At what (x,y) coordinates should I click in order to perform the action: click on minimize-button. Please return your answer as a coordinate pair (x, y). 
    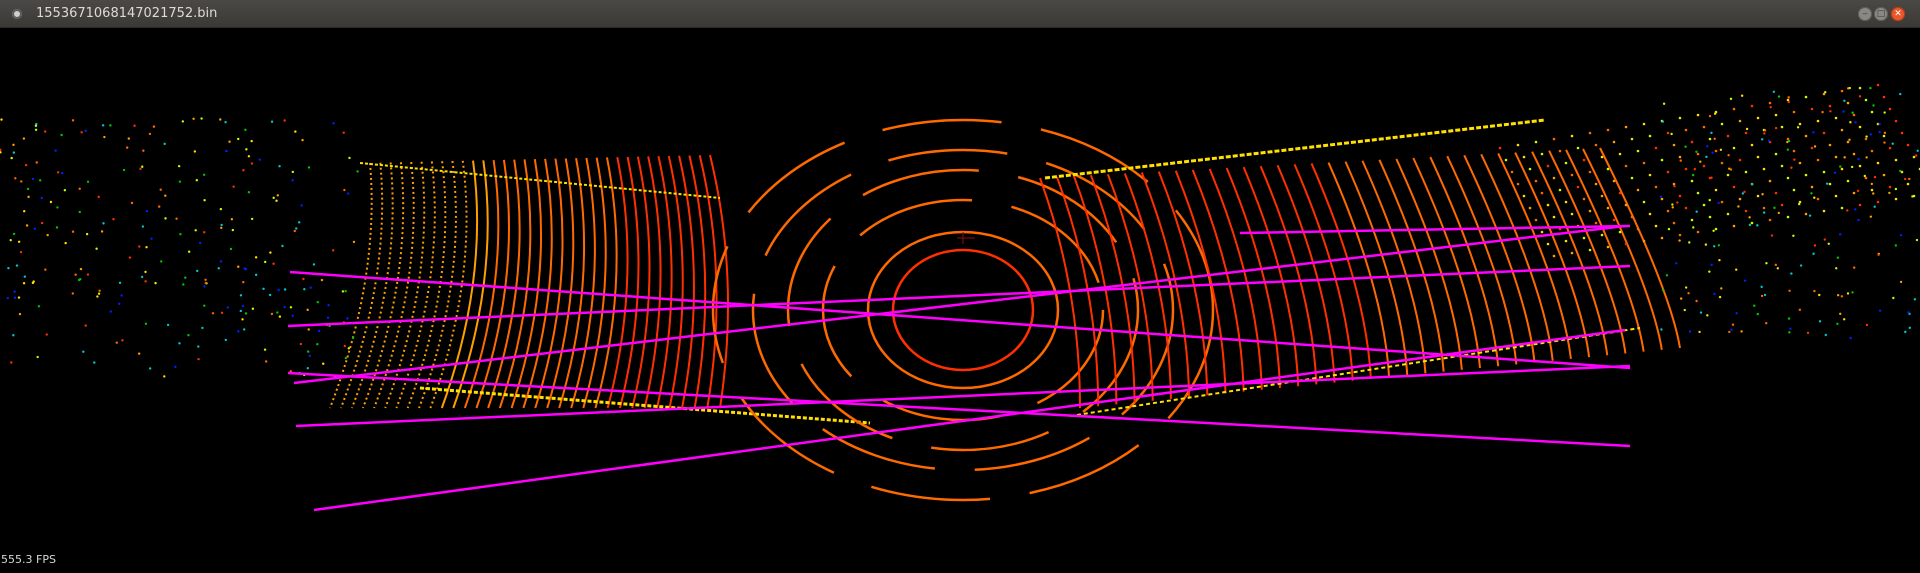
    Looking at the image, I should click on (1865, 14).